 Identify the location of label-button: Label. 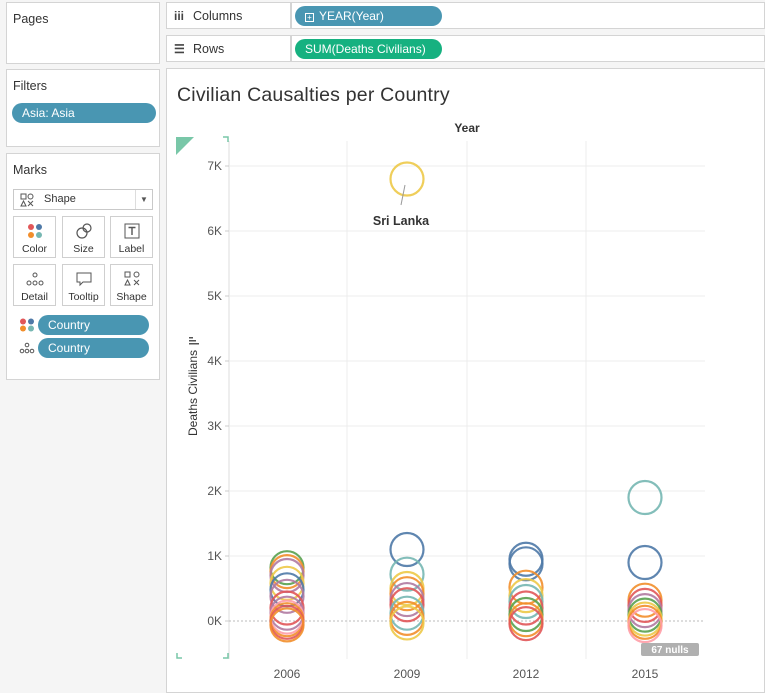
(131, 237).